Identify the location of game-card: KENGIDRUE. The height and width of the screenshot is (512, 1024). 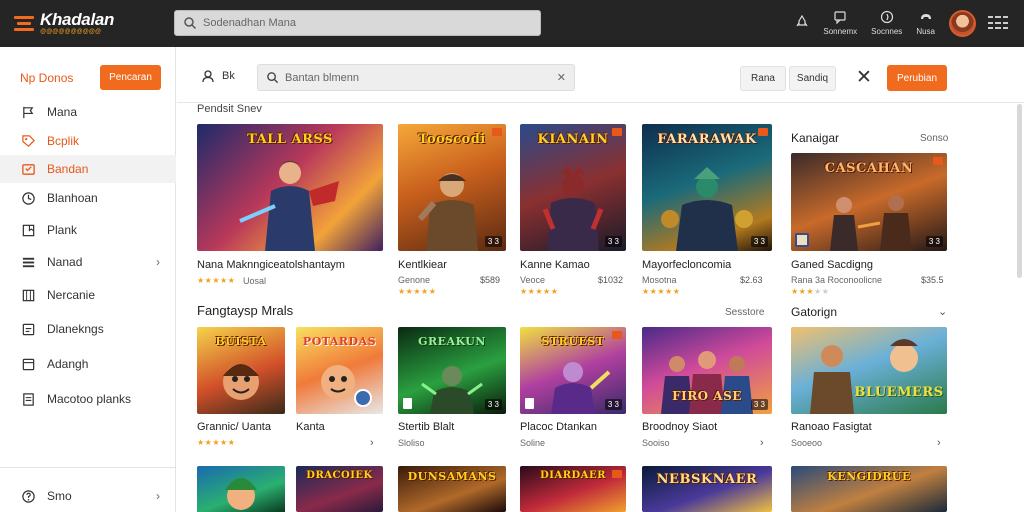
(869, 489).